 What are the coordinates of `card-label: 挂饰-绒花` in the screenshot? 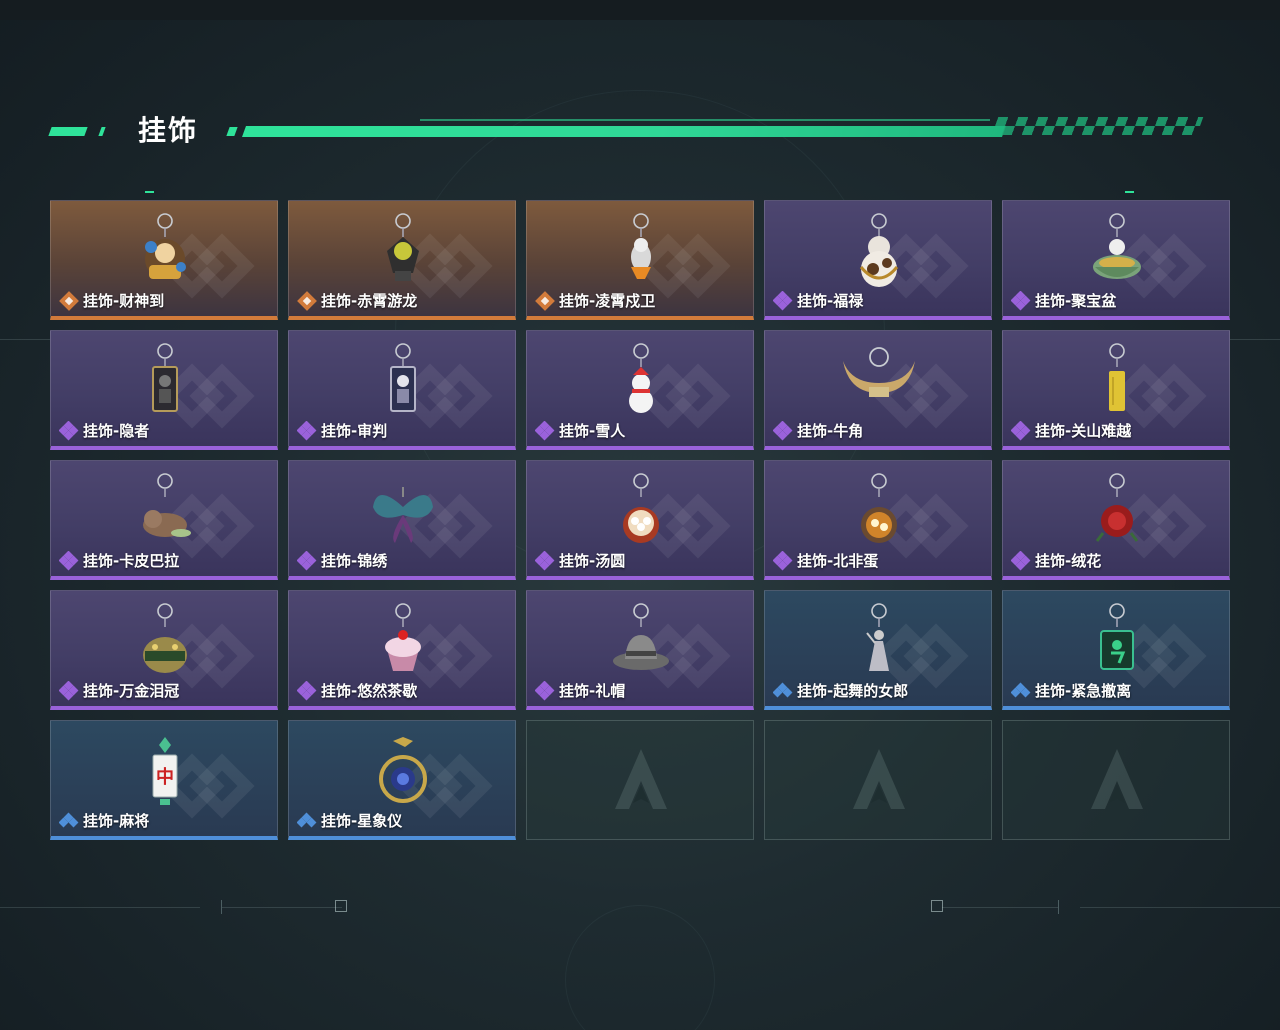 It's located at (1056, 560).